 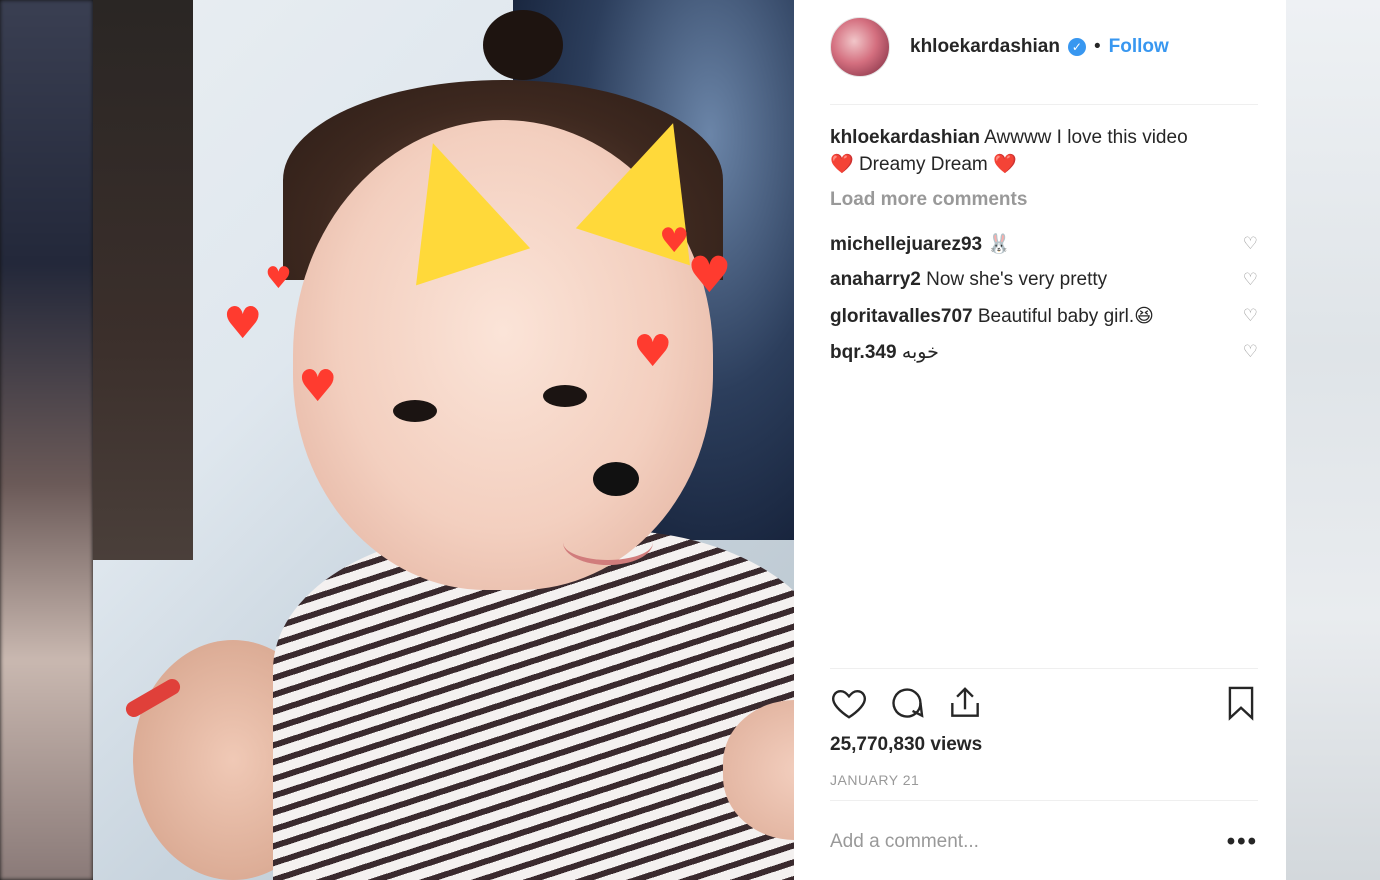 What do you see at coordinates (985, 47) in the screenshot?
I see `post-username: khloekardashian` at bounding box center [985, 47].